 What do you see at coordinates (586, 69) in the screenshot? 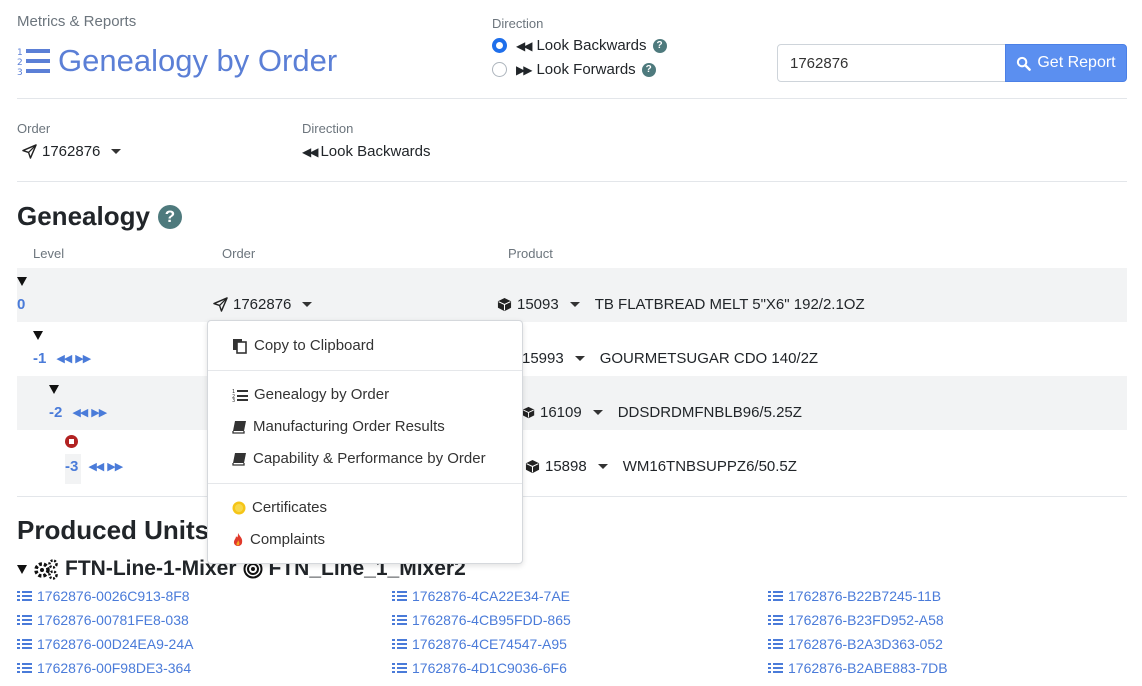
I see `radio-label: Look Forwards` at bounding box center [586, 69].